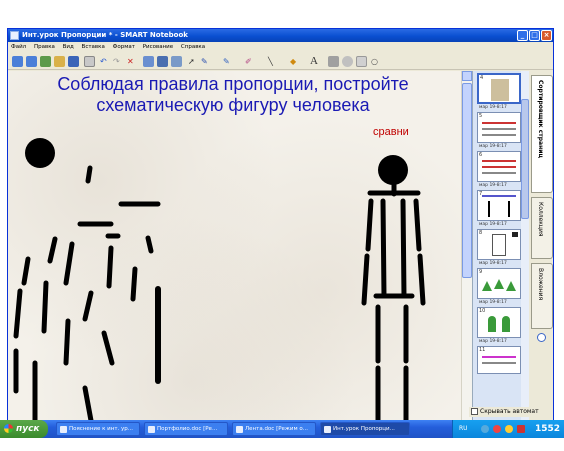  I want to click on canvas-scrollbar, so click(466, 253).